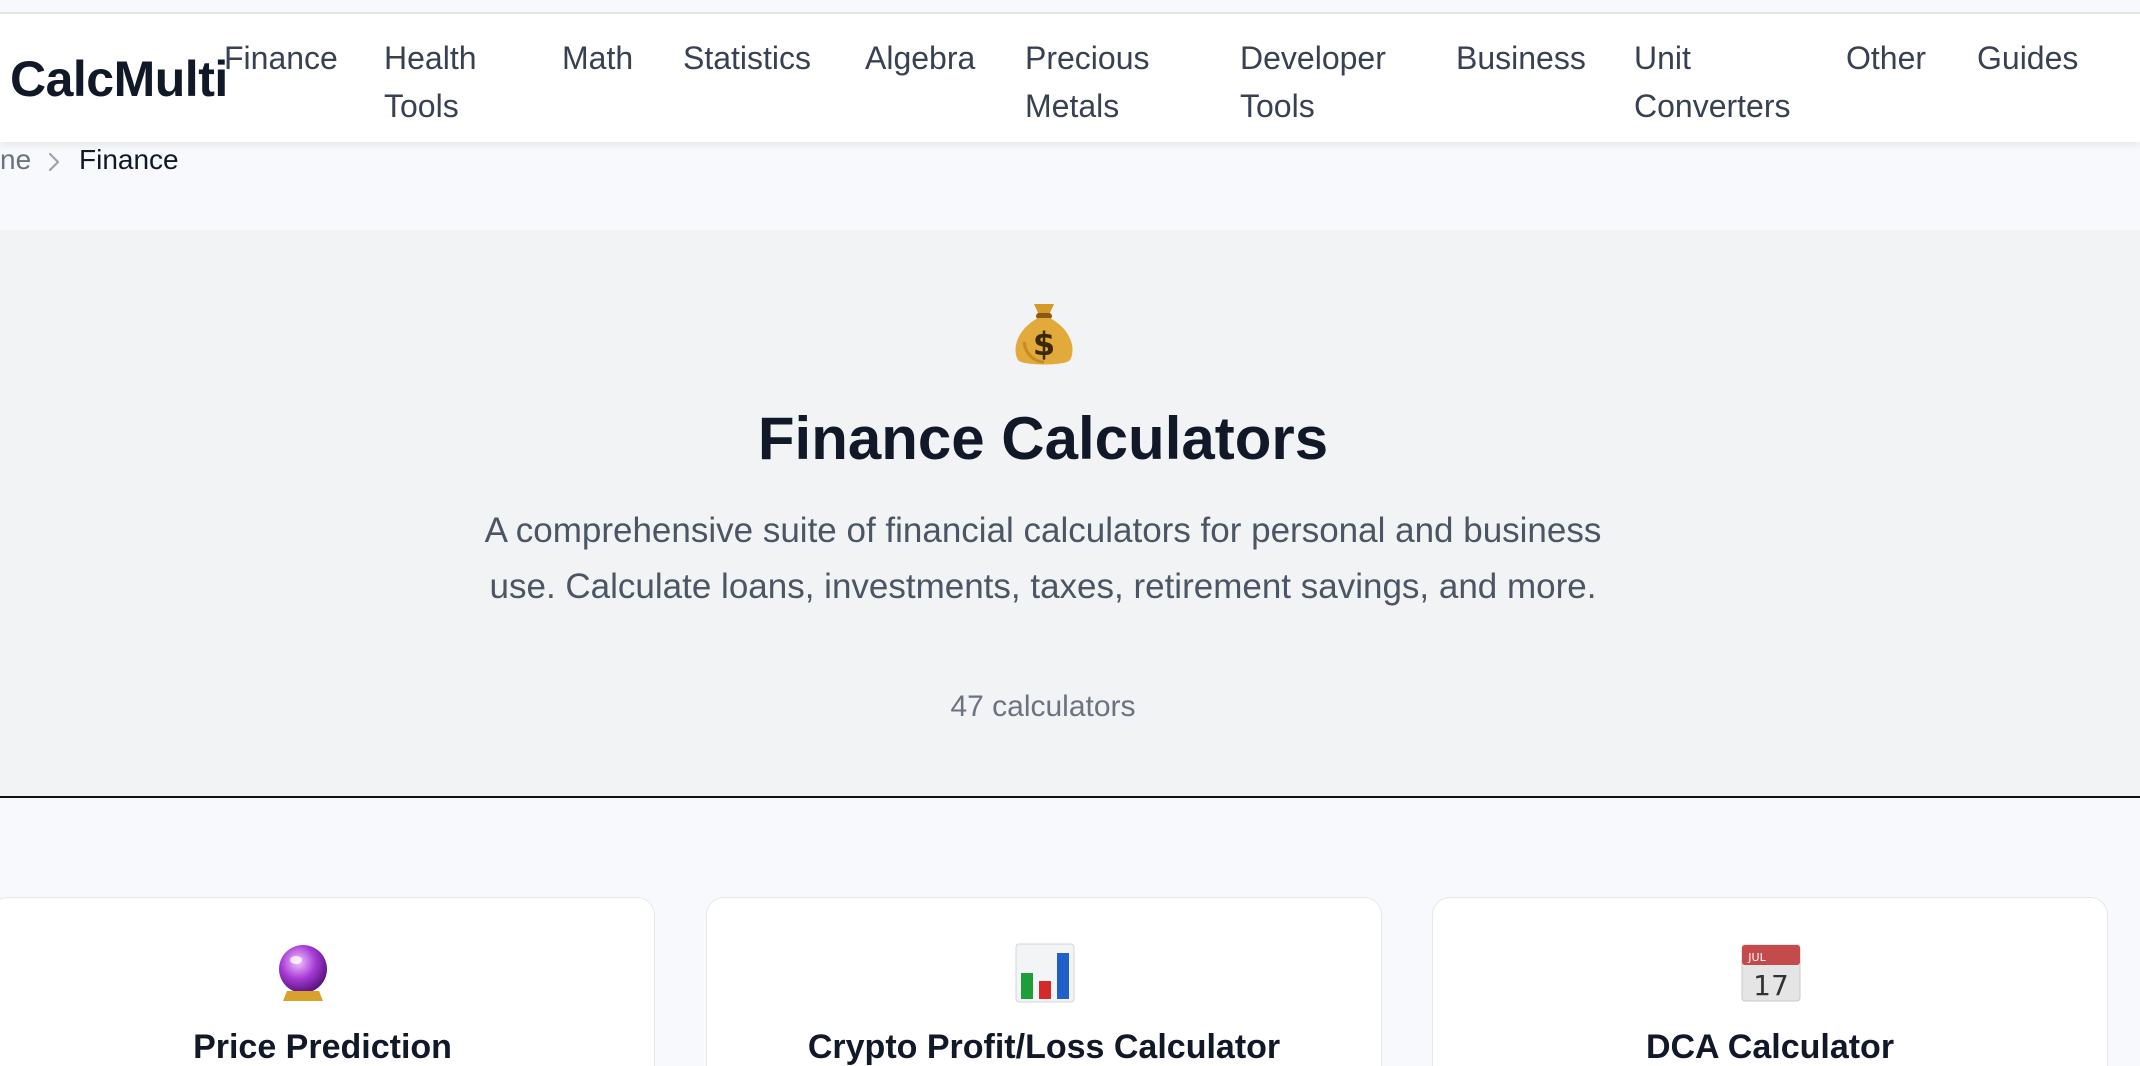  Describe the element at coordinates (1771, 985) in the screenshot. I see `calendar-day: 17` at that location.